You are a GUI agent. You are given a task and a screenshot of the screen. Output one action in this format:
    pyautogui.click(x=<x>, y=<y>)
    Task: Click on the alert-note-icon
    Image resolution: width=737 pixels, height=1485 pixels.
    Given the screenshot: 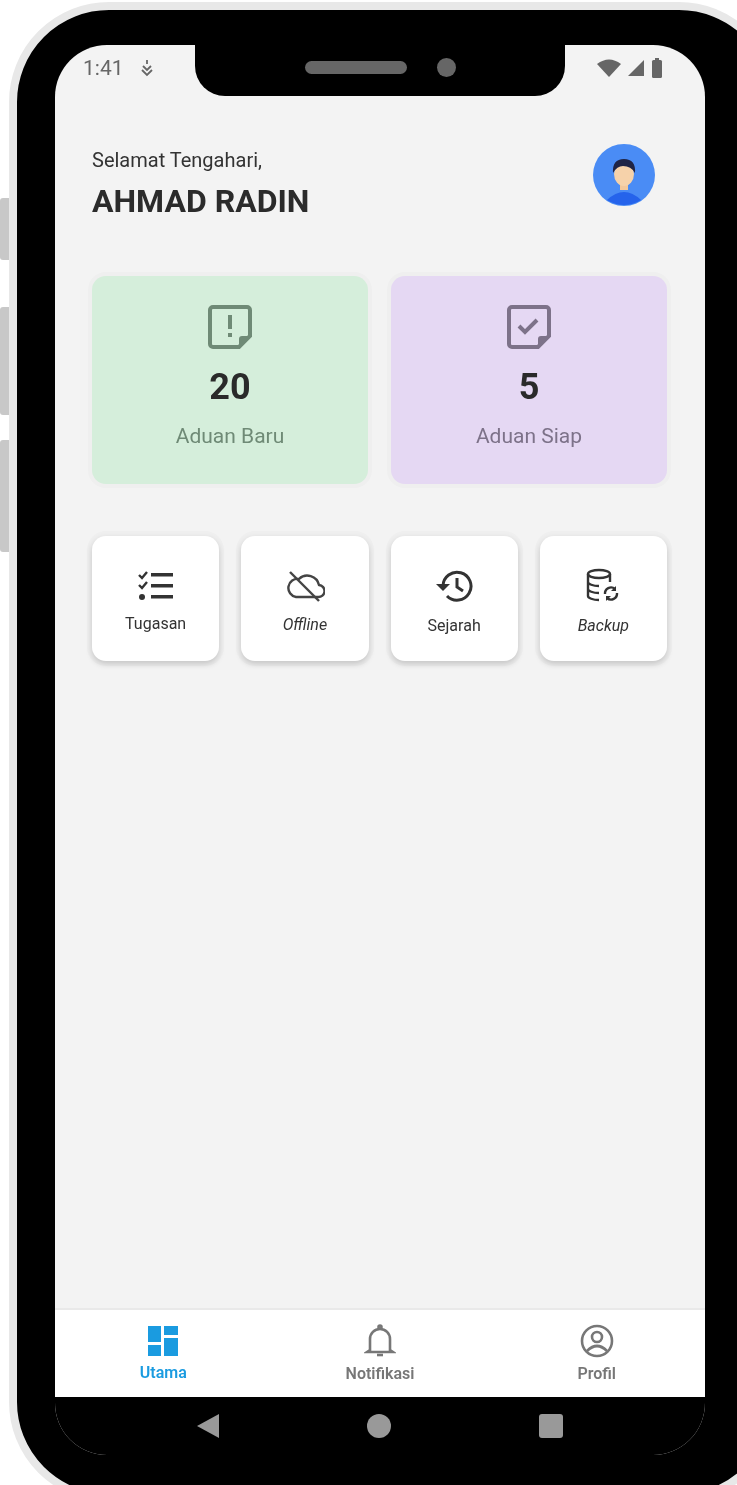 What is the action you would take?
    pyautogui.click(x=230, y=327)
    